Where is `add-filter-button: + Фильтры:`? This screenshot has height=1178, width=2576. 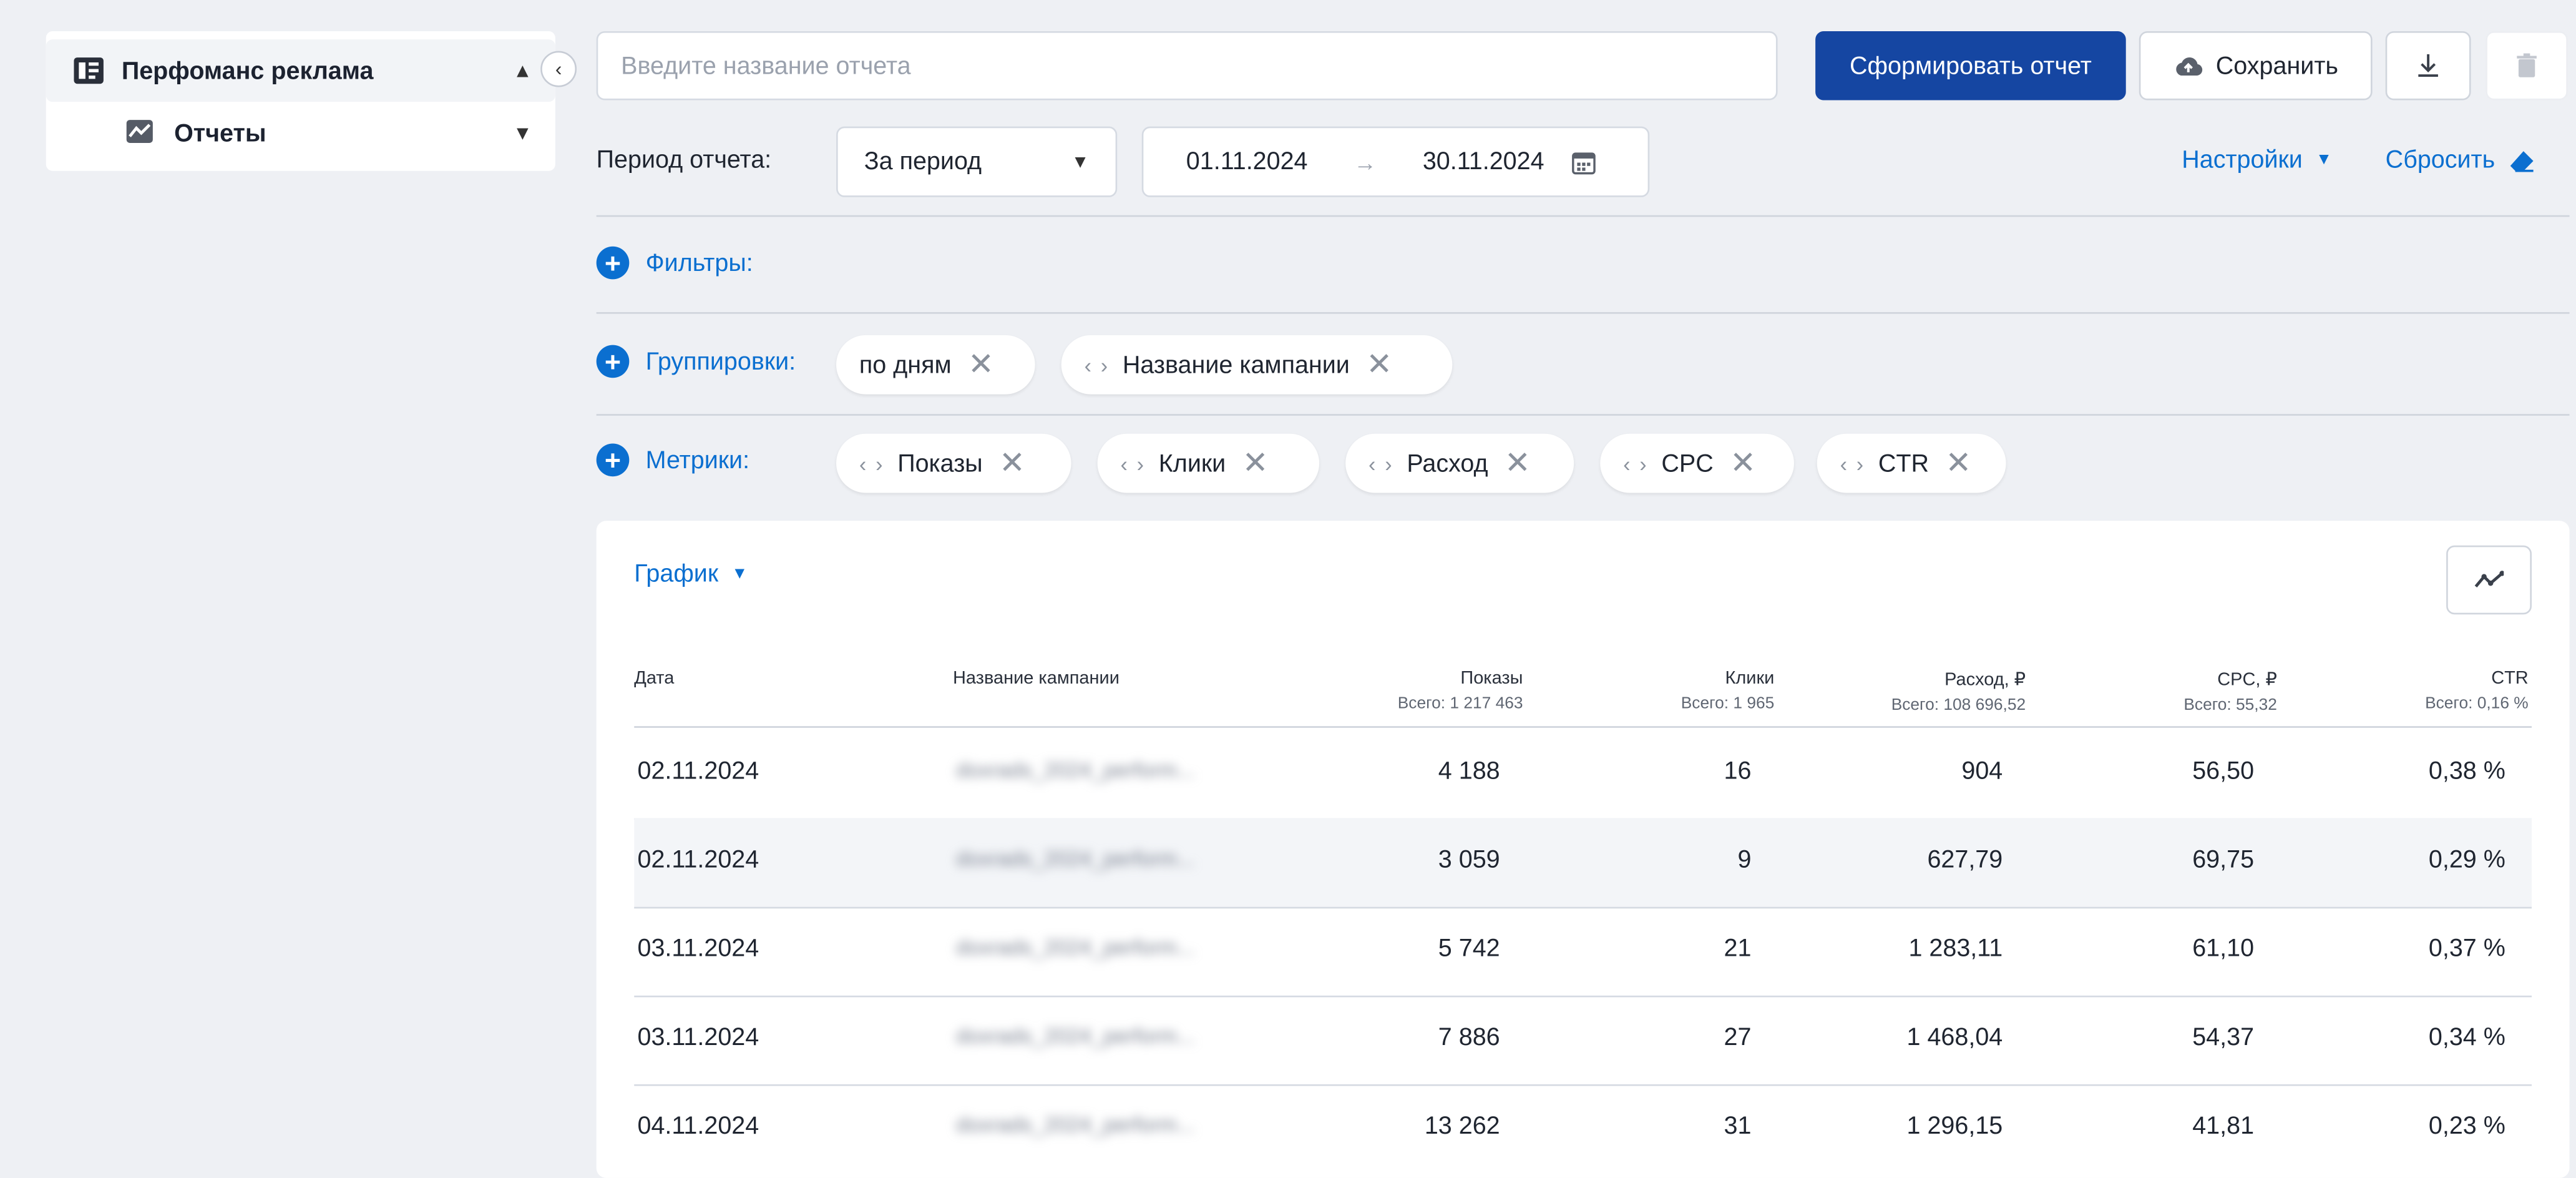 add-filter-button: + Фильтры: is located at coordinates (674, 263).